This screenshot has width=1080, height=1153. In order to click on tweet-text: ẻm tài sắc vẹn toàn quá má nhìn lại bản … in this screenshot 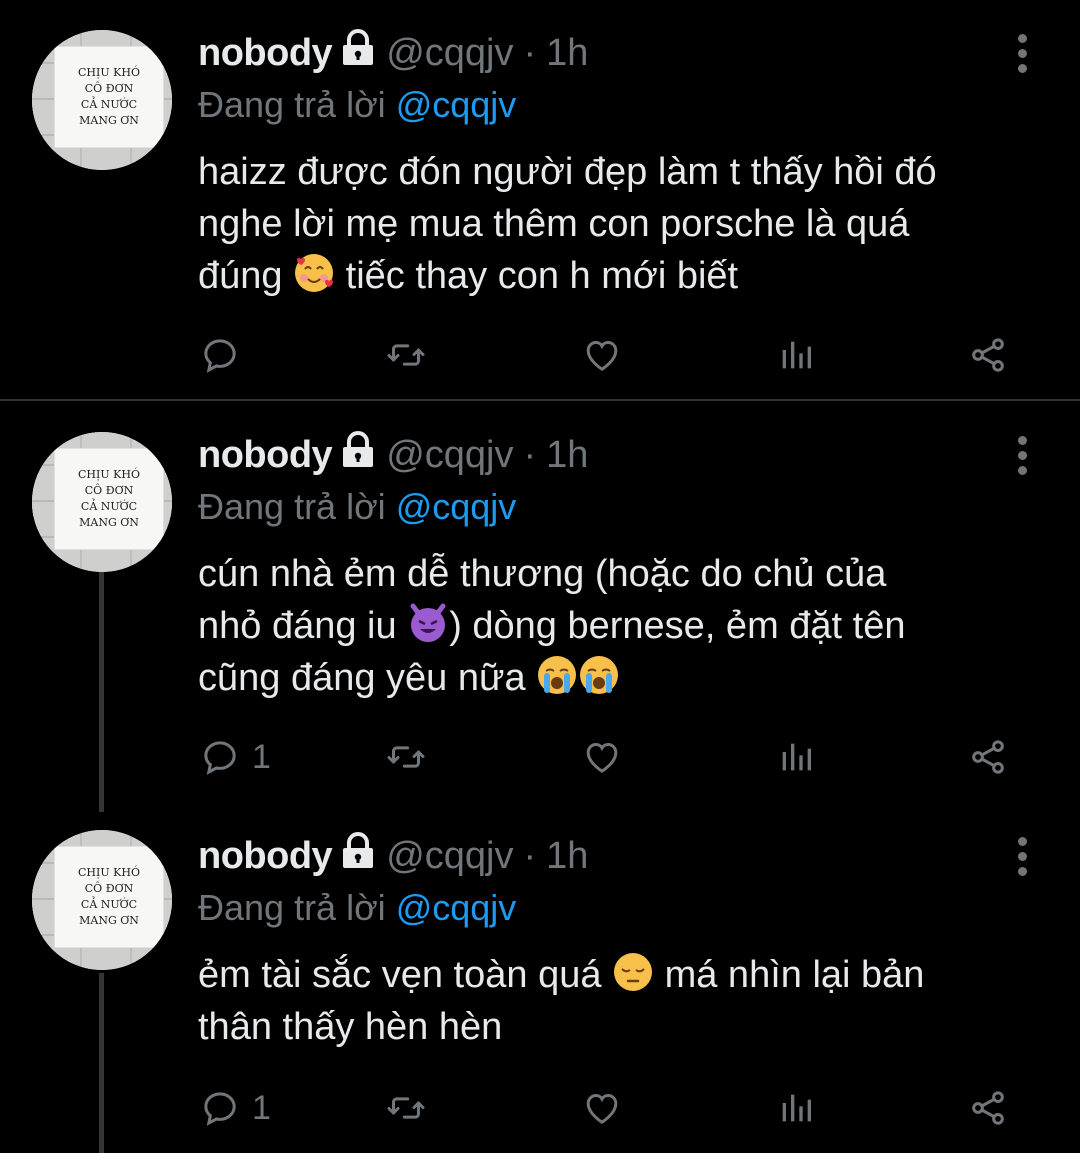, I will do `click(623, 1001)`.